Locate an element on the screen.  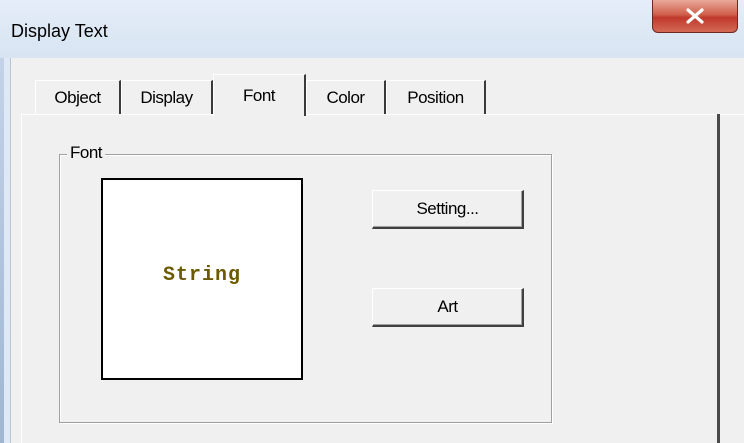
close-button is located at coordinates (695, 16).